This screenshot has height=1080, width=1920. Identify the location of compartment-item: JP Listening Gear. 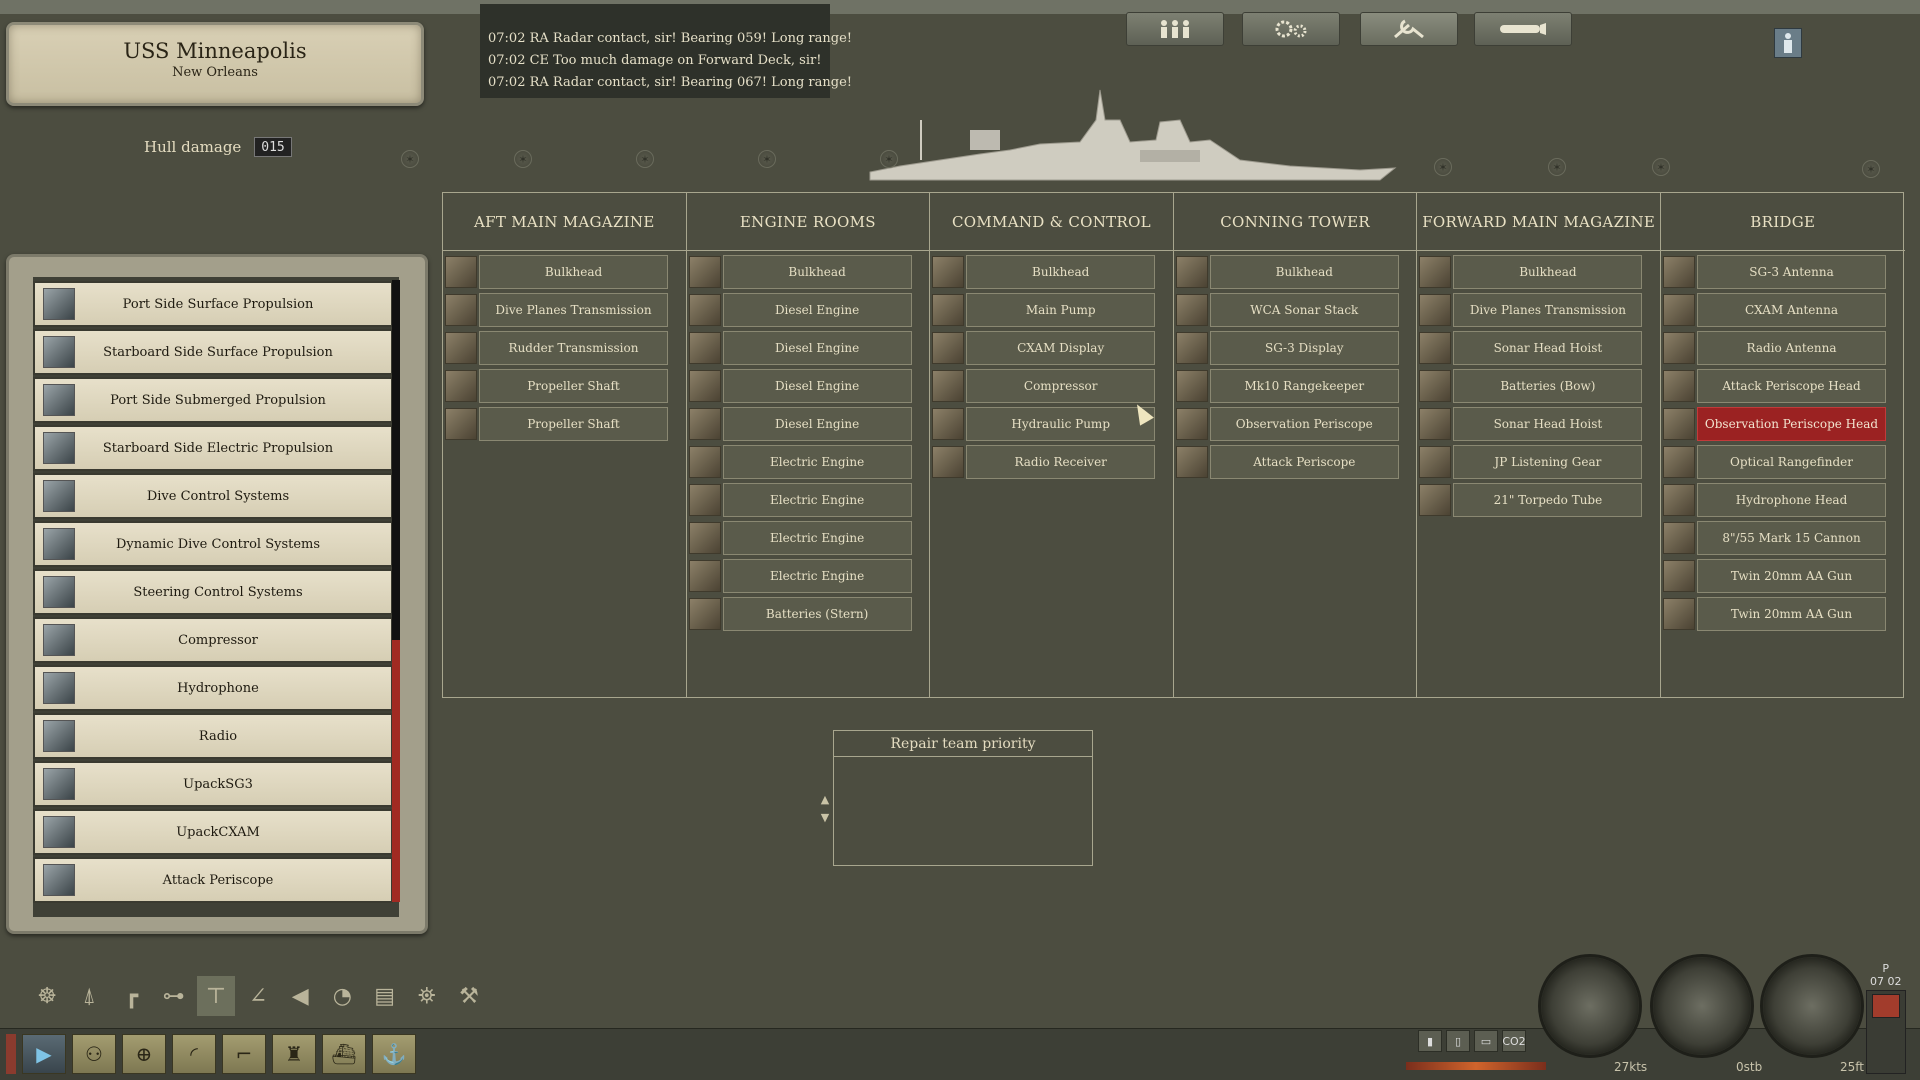
(1530, 462).